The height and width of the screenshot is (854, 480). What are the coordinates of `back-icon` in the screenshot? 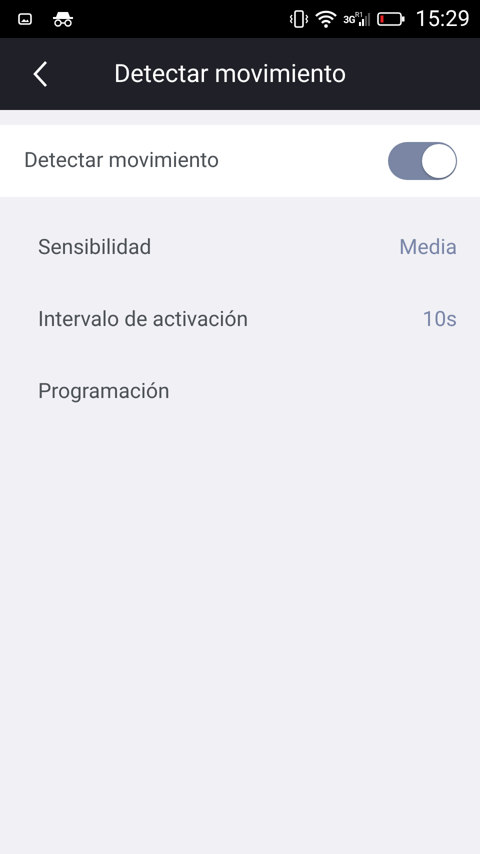 It's located at (40, 74).